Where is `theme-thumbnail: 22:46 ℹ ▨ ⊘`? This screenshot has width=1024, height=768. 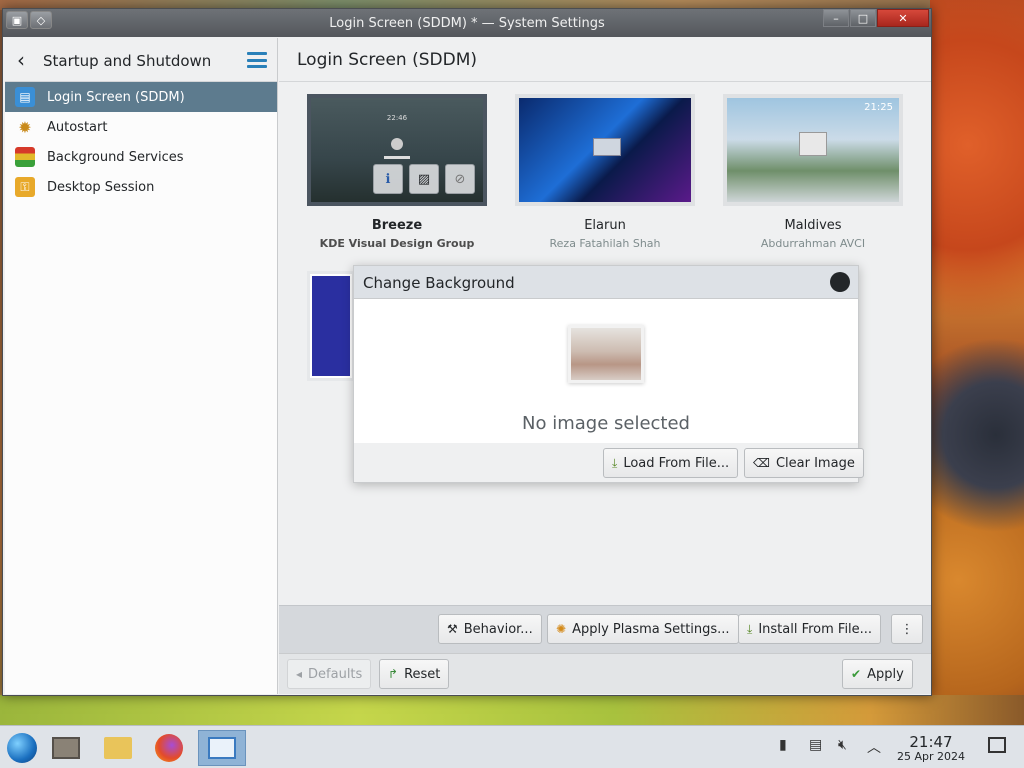
theme-thumbnail: 22:46 ℹ ▨ ⊘ is located at coordinates (397, 150).